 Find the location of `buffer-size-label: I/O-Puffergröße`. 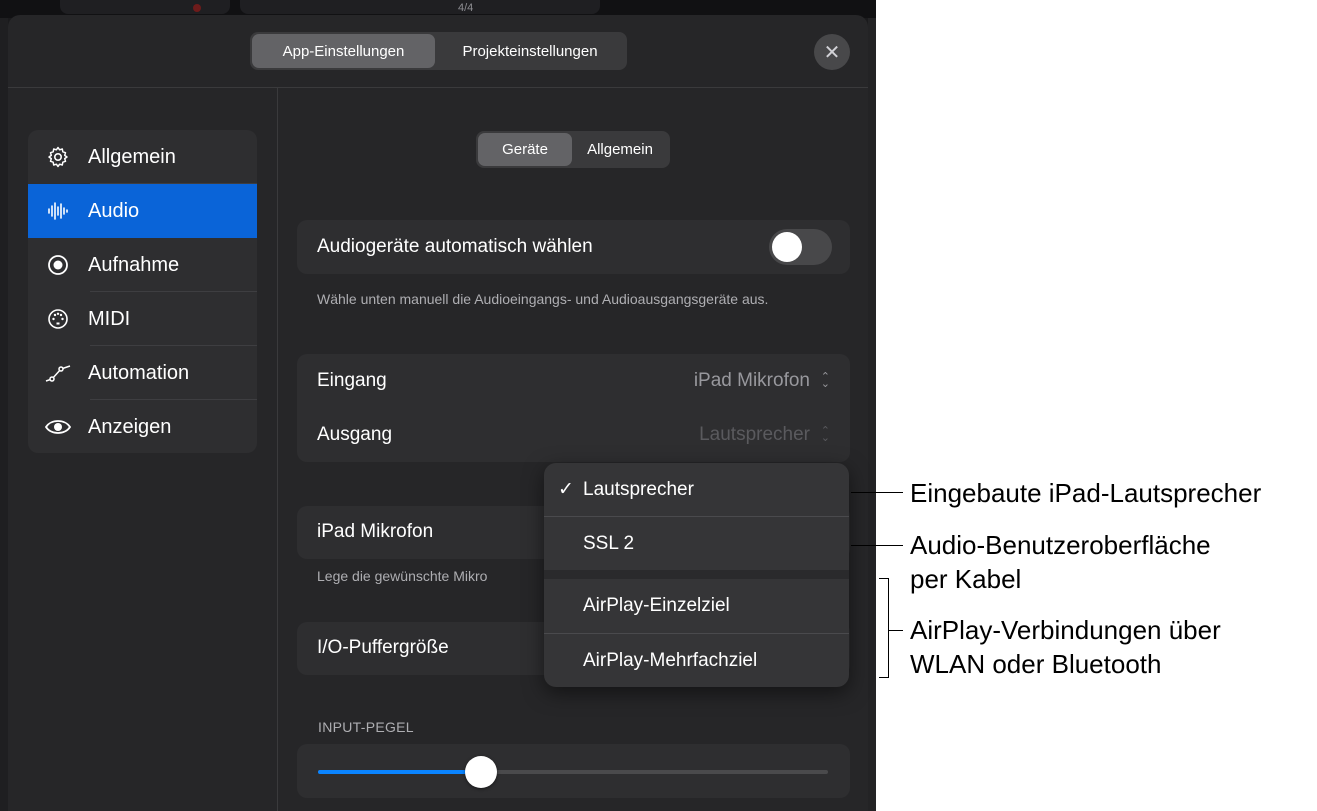

buffer-size-label: I/O-Puffergröße is located at coordinates (383, 647).